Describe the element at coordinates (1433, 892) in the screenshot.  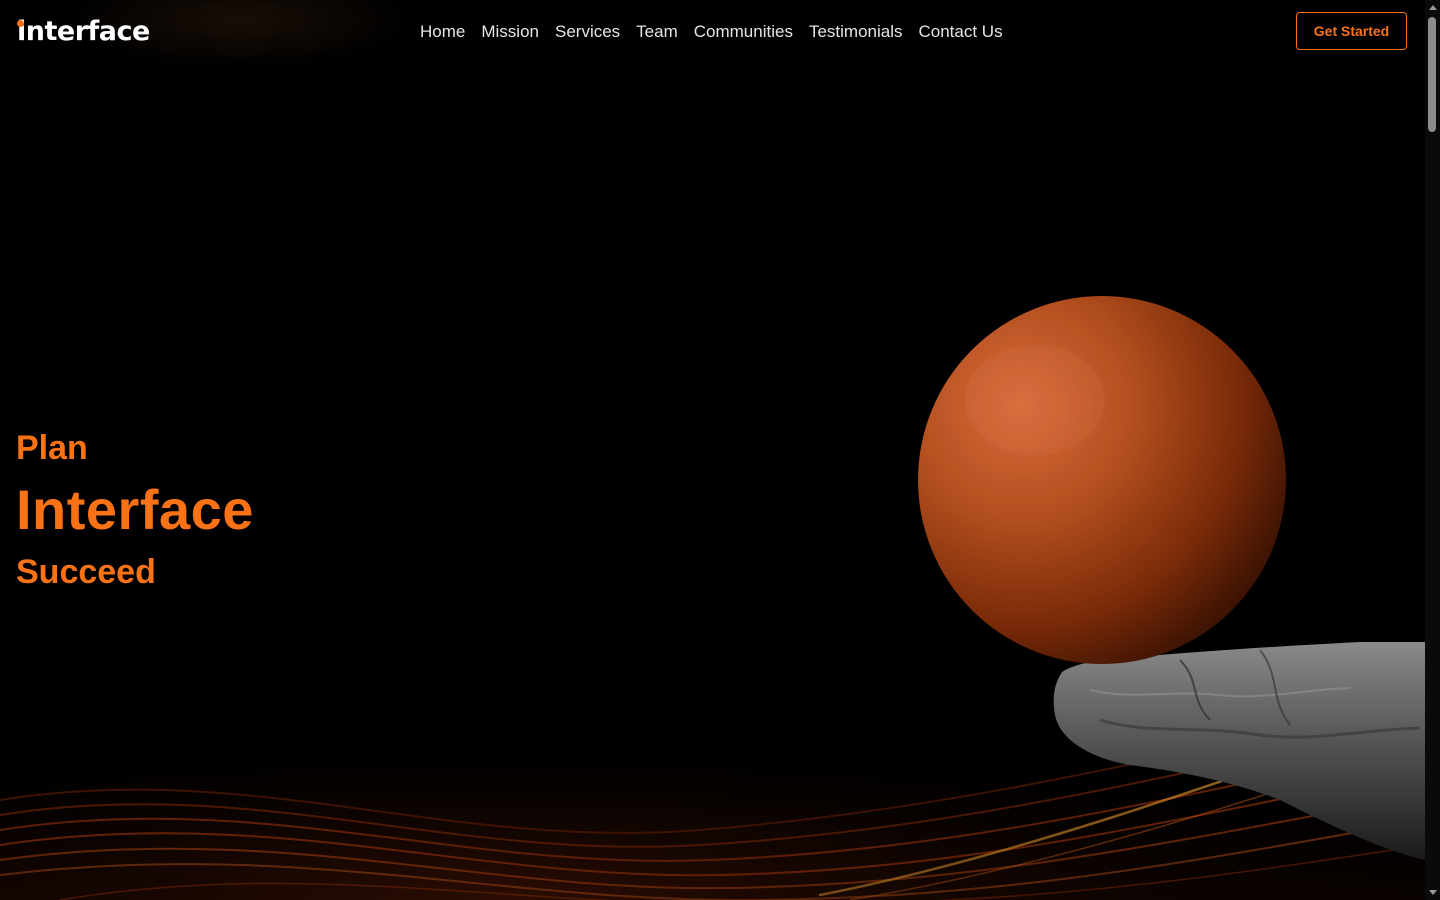
I see `scroll-down-arrow-icon` at that location.